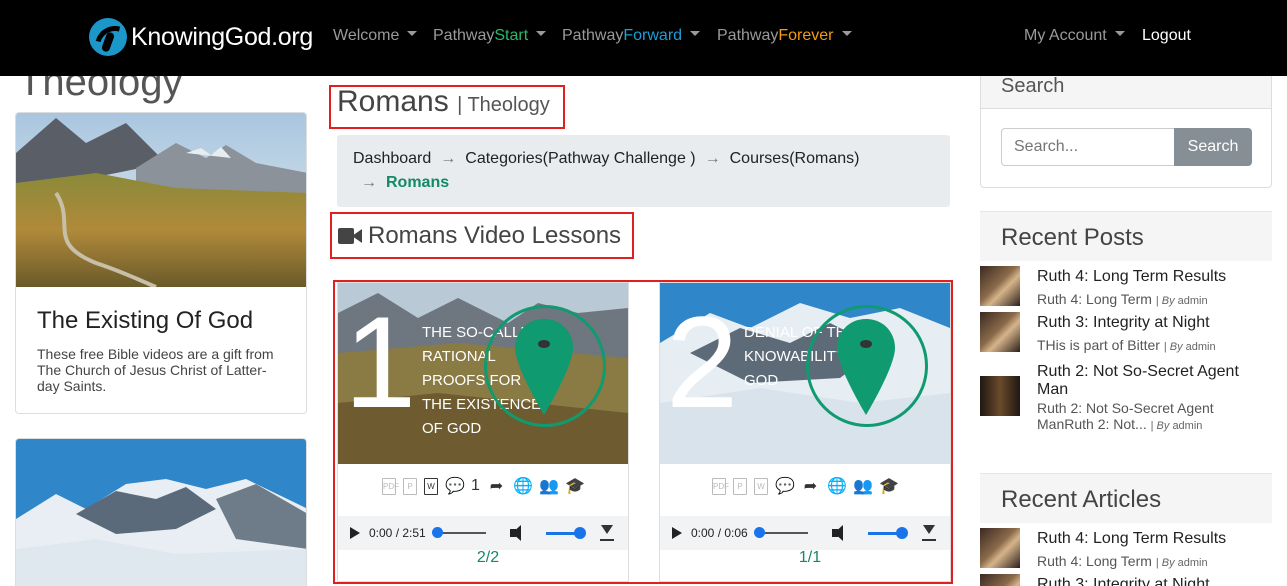 The image size is (1287, 586). I want to click on site-logo: KnowingGod.org, so click(201, 37).